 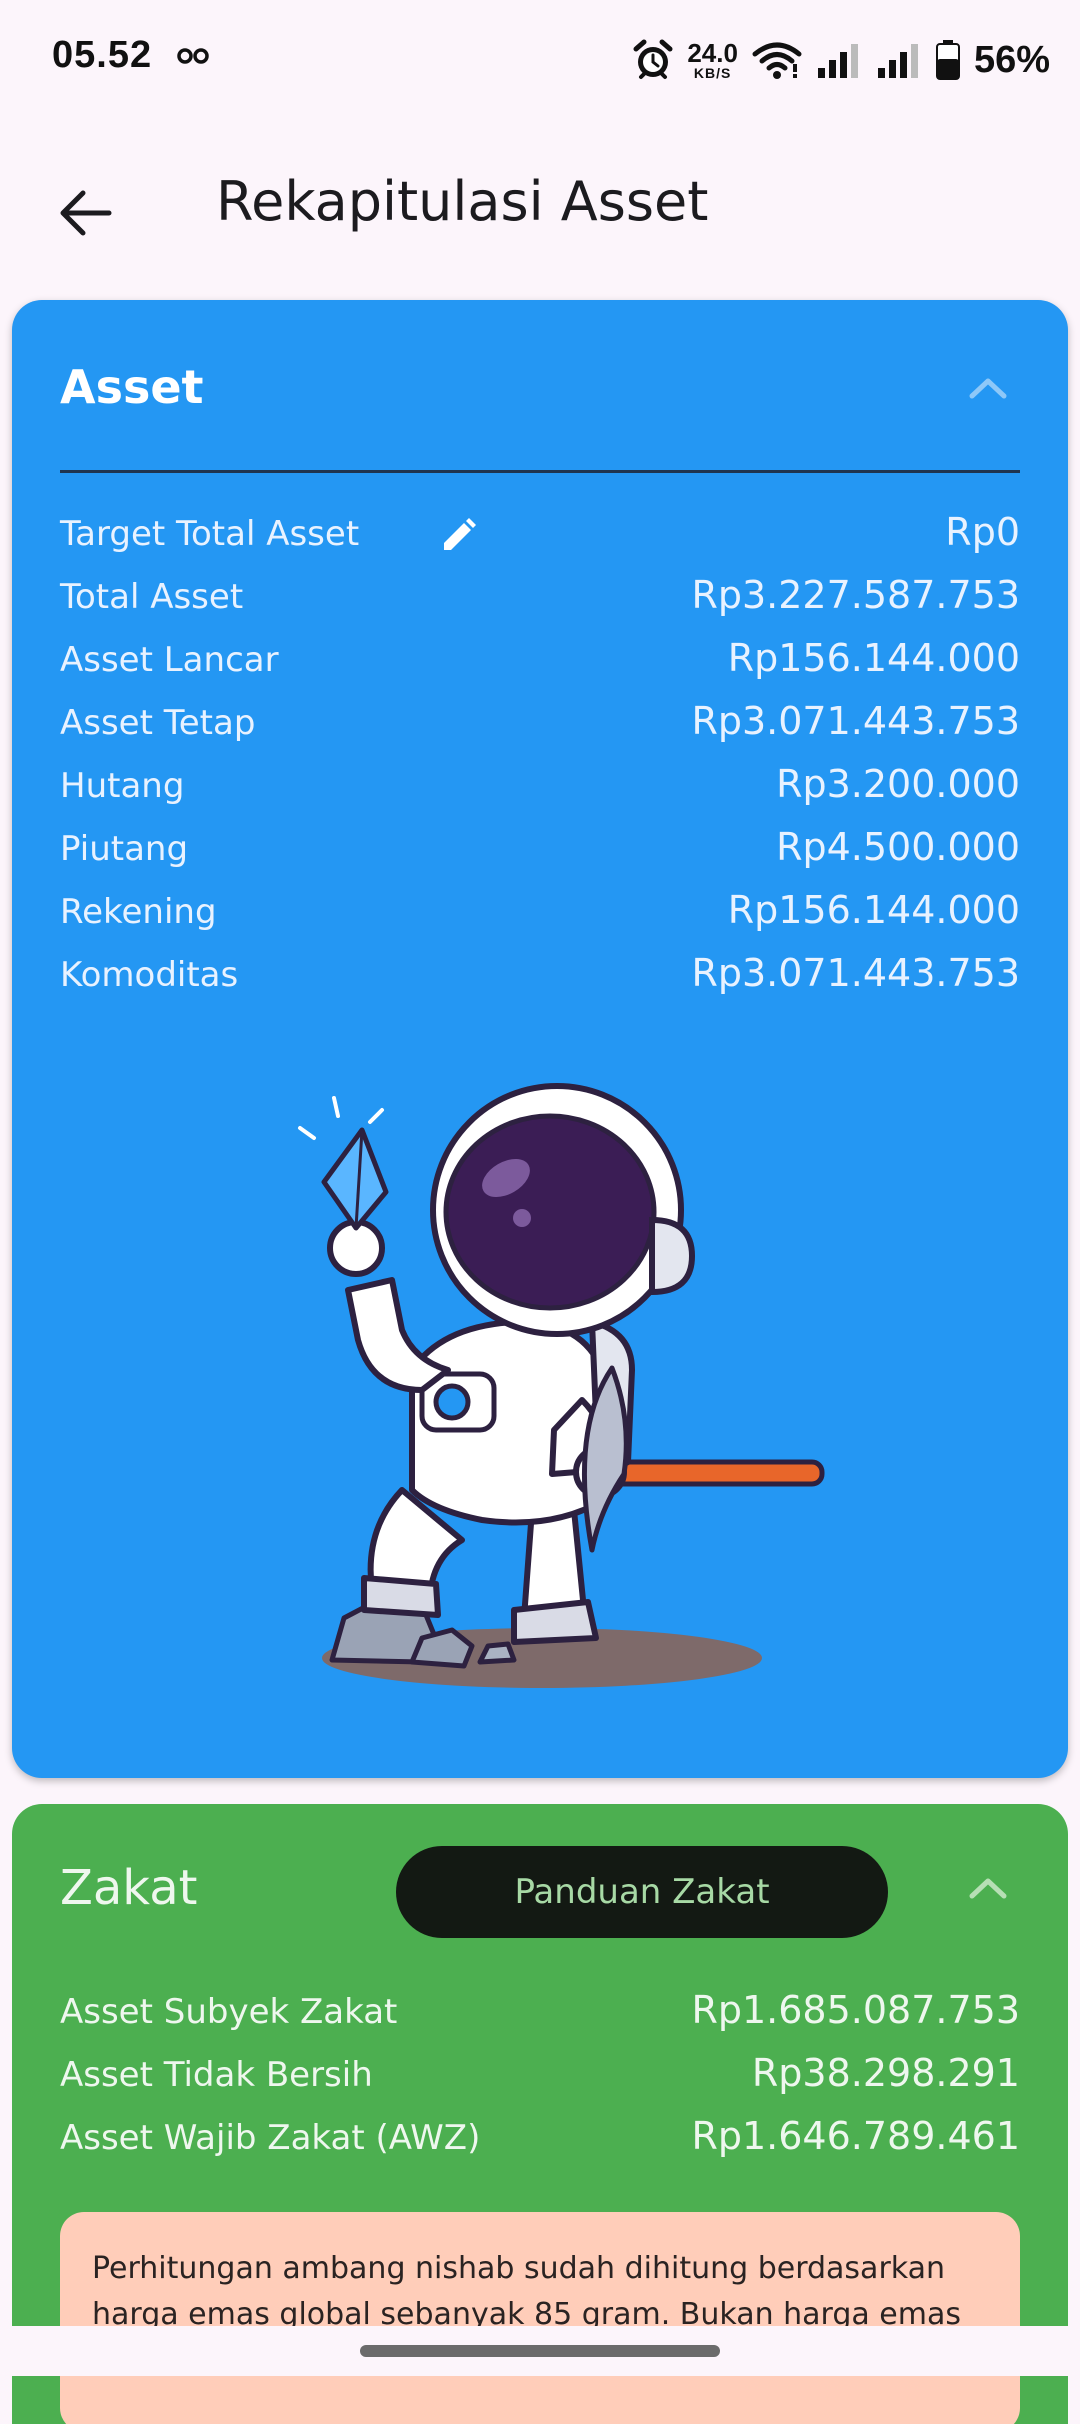 I want to click on asset-row-komoditas: Komoditas Rp3.071.443.753, so click(x=540, y=978).